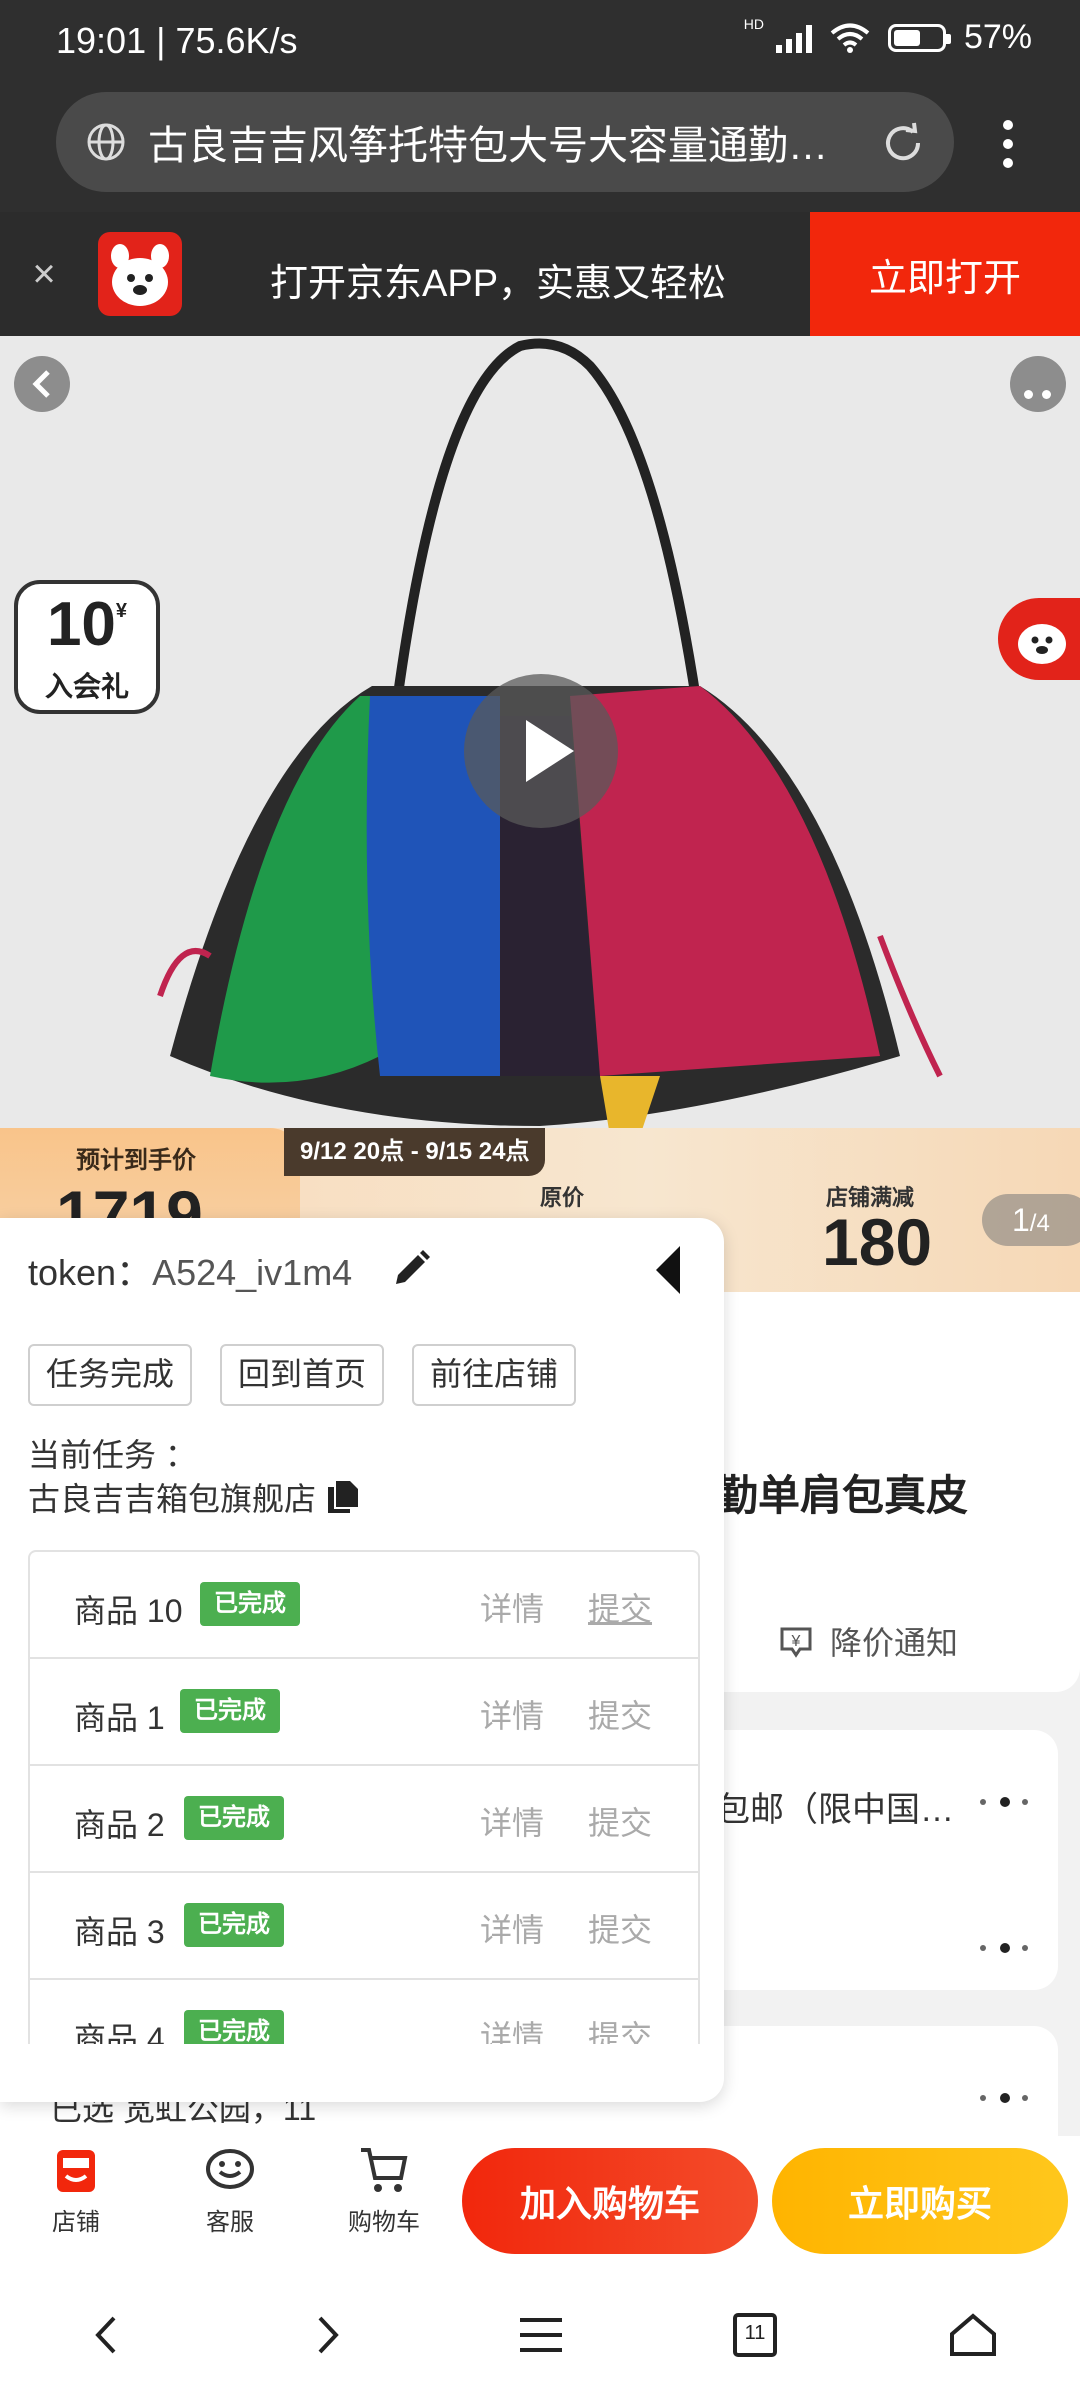  What do you see at coordinates (1039, 1223) in the screenshot?
I see `image-counter-total: /4` at bounding box center [1039, 1223].